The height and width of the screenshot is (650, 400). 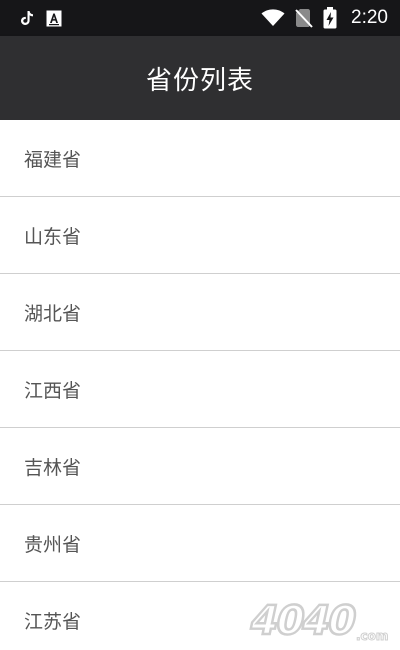 I want to click on province-label: 吉林省, so click(x=53, y=467).